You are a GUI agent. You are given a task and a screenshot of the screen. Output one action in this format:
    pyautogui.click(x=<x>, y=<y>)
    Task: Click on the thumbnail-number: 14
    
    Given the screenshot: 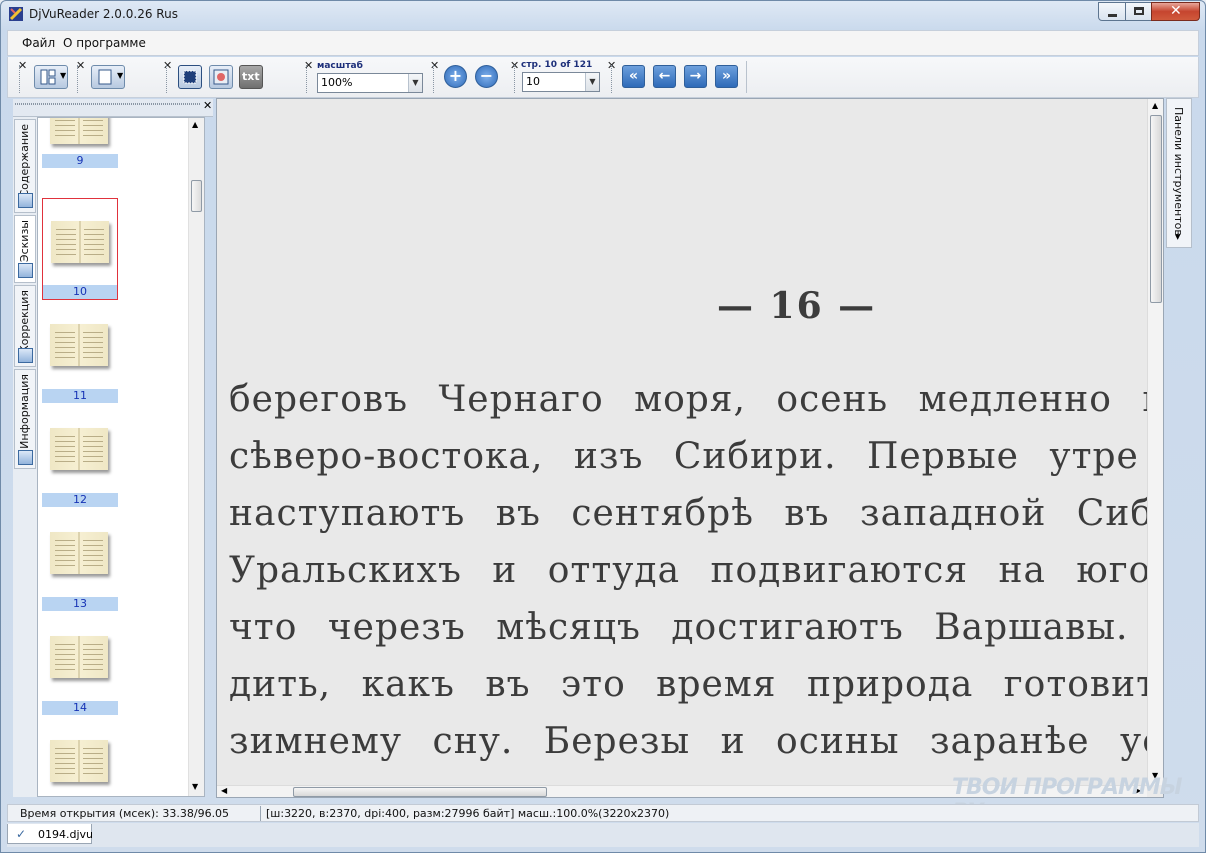 What is the action you would take?
    pyautogui.click(x=80, y=708)
    